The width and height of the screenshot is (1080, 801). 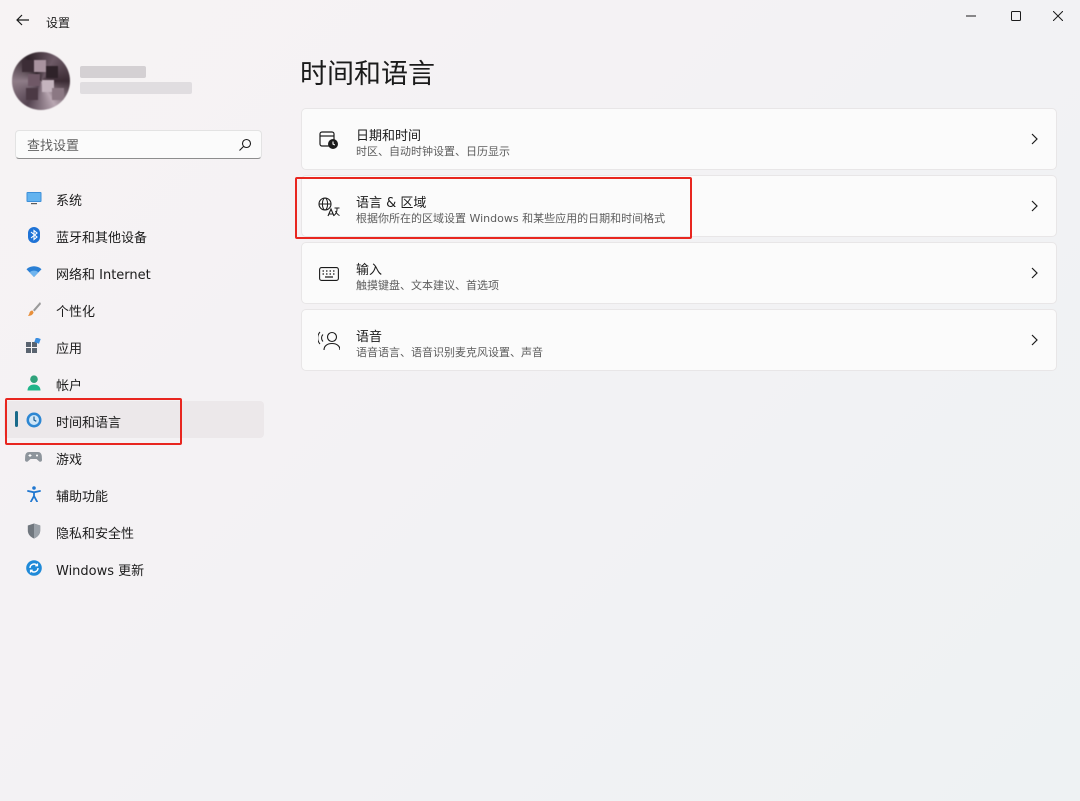 I want to click on back-button, so click(x=23, y=20).